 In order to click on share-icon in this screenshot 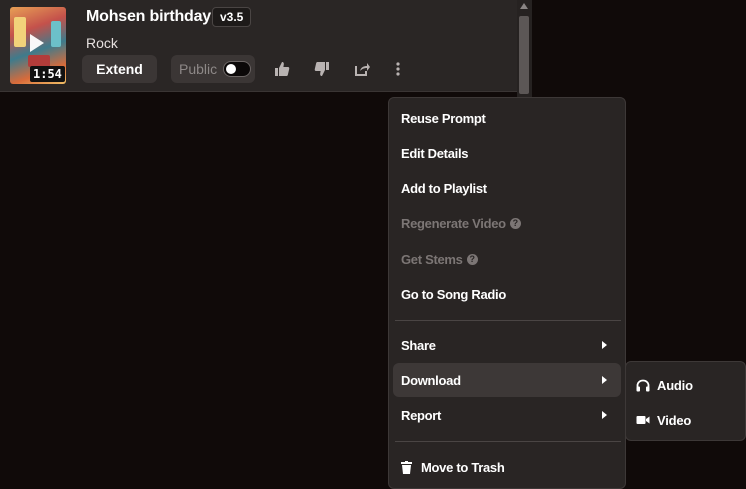, I will do `click(362, 69)`.